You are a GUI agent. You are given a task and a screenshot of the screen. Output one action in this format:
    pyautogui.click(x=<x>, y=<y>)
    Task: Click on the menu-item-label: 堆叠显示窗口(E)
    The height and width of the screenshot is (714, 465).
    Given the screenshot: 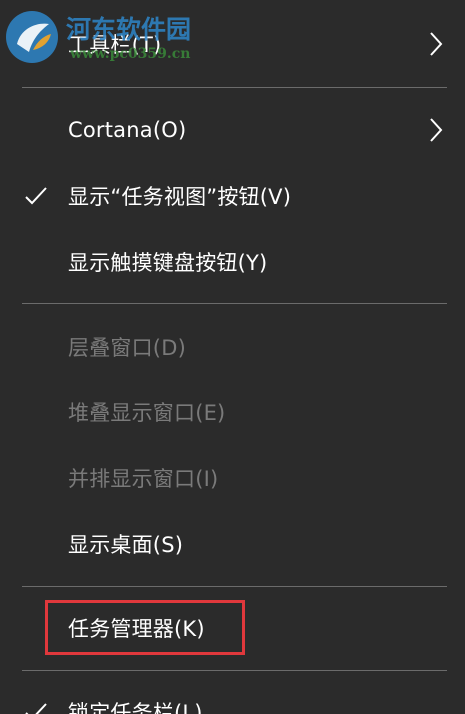 What is the action you would take?
    pyautogui.click(x=147, y=413)
    